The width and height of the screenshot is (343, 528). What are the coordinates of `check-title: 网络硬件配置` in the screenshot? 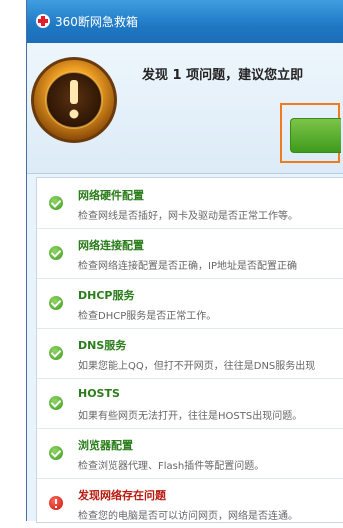 It's located at (111, 195).